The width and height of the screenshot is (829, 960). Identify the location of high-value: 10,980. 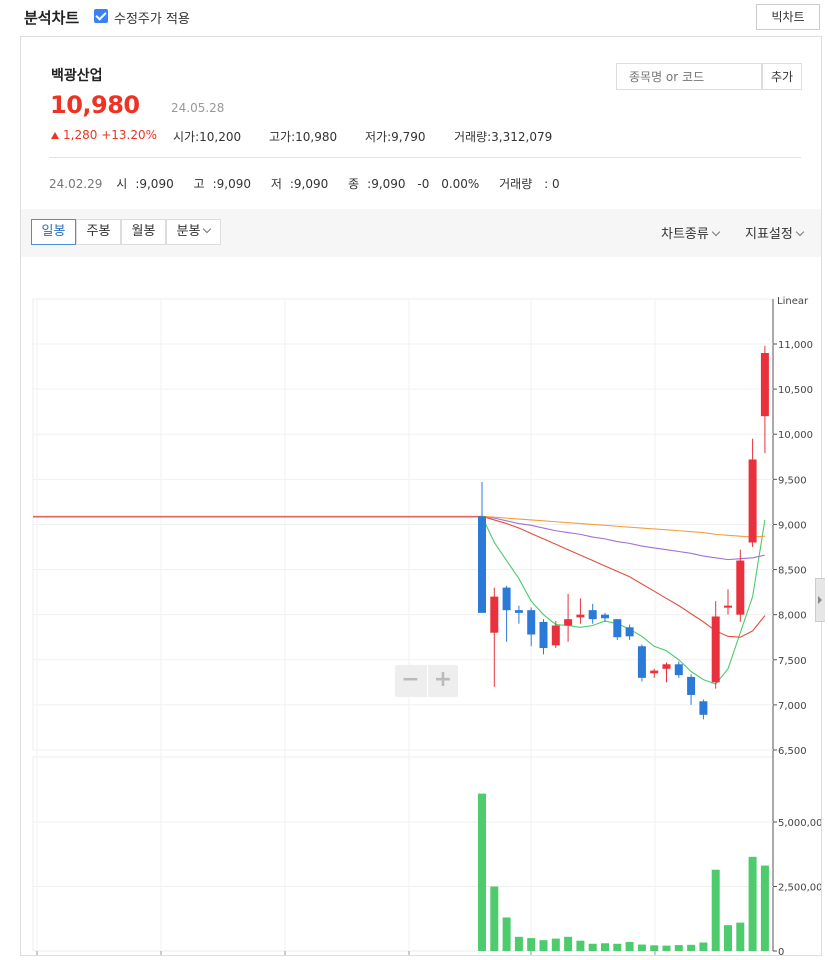
(316, 137).